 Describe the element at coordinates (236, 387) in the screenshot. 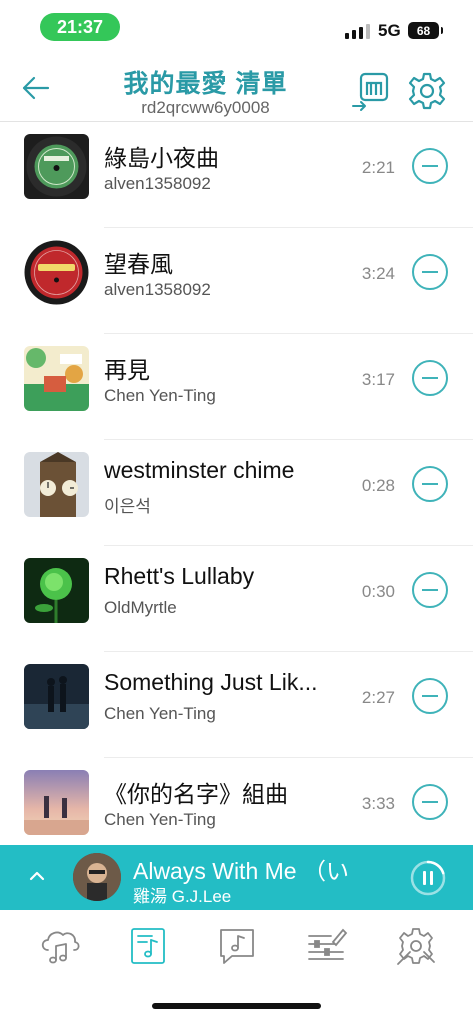

I see `song-row: 再見 Chen Yen-Ting 3:17` at that location.